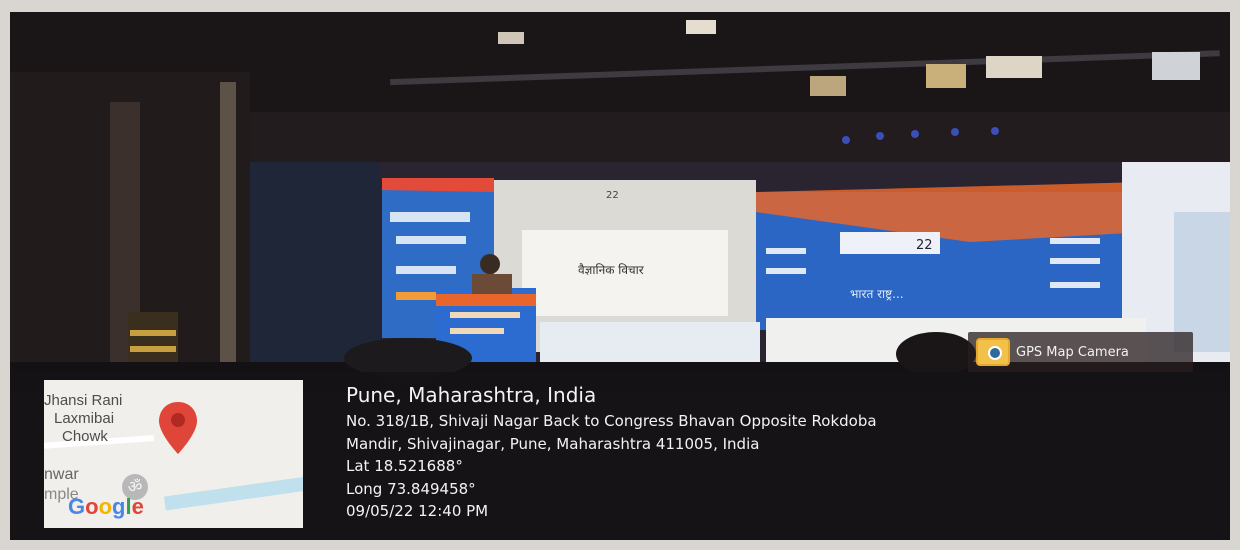 This screenshot has height=550, width=1240. Describe the element at coordinates (924, 245) in the screenshot. I see `year-mark-right: 22` at that location.